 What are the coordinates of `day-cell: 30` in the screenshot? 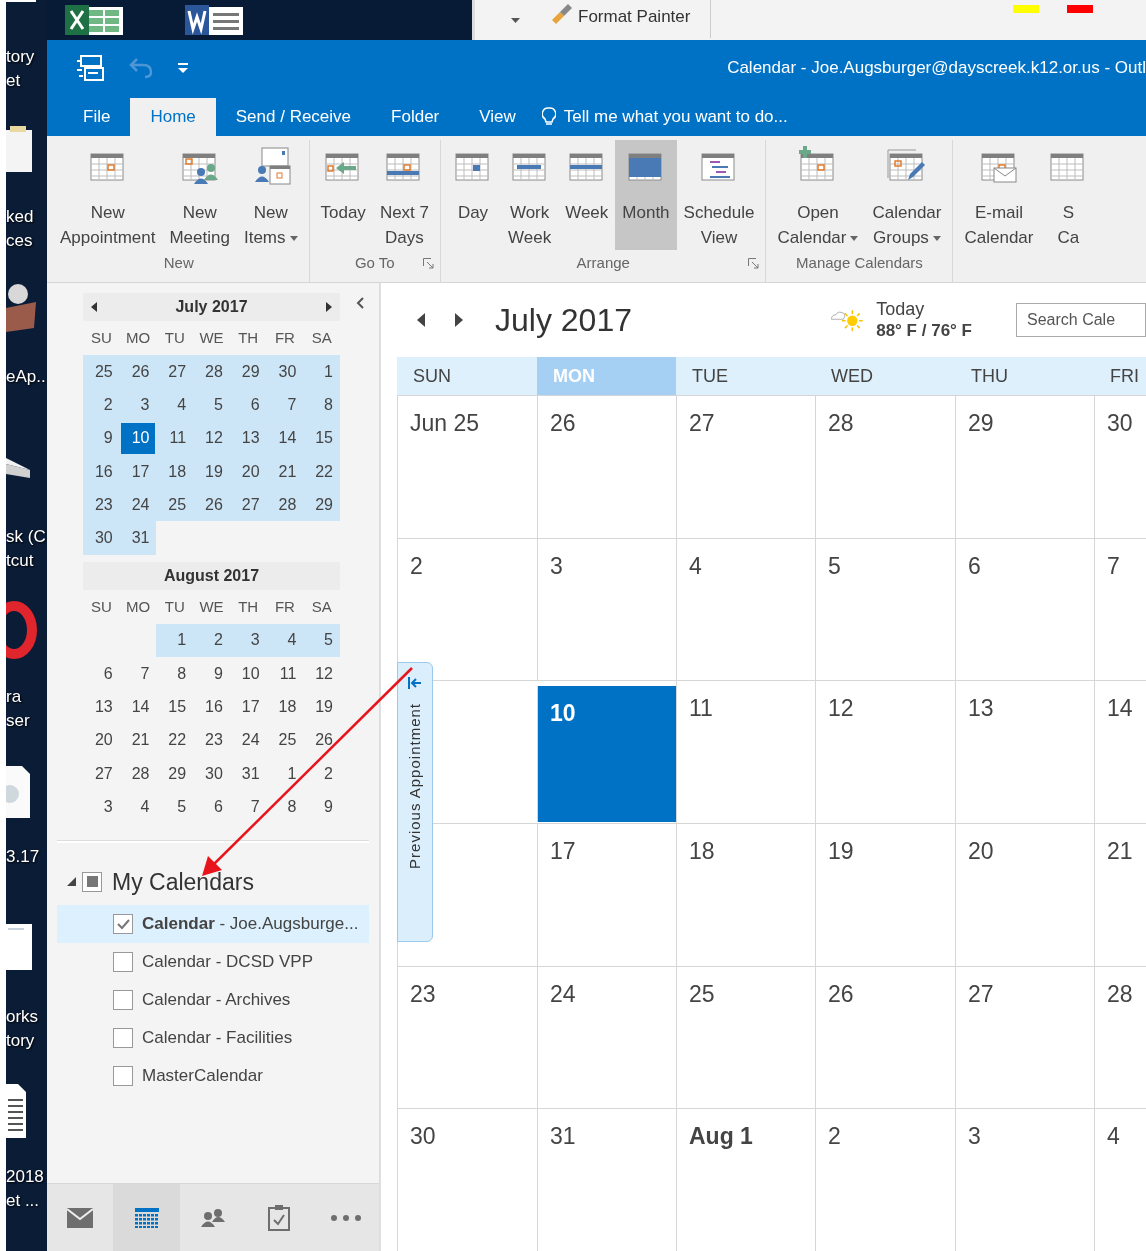 It's located at (467, 1180).